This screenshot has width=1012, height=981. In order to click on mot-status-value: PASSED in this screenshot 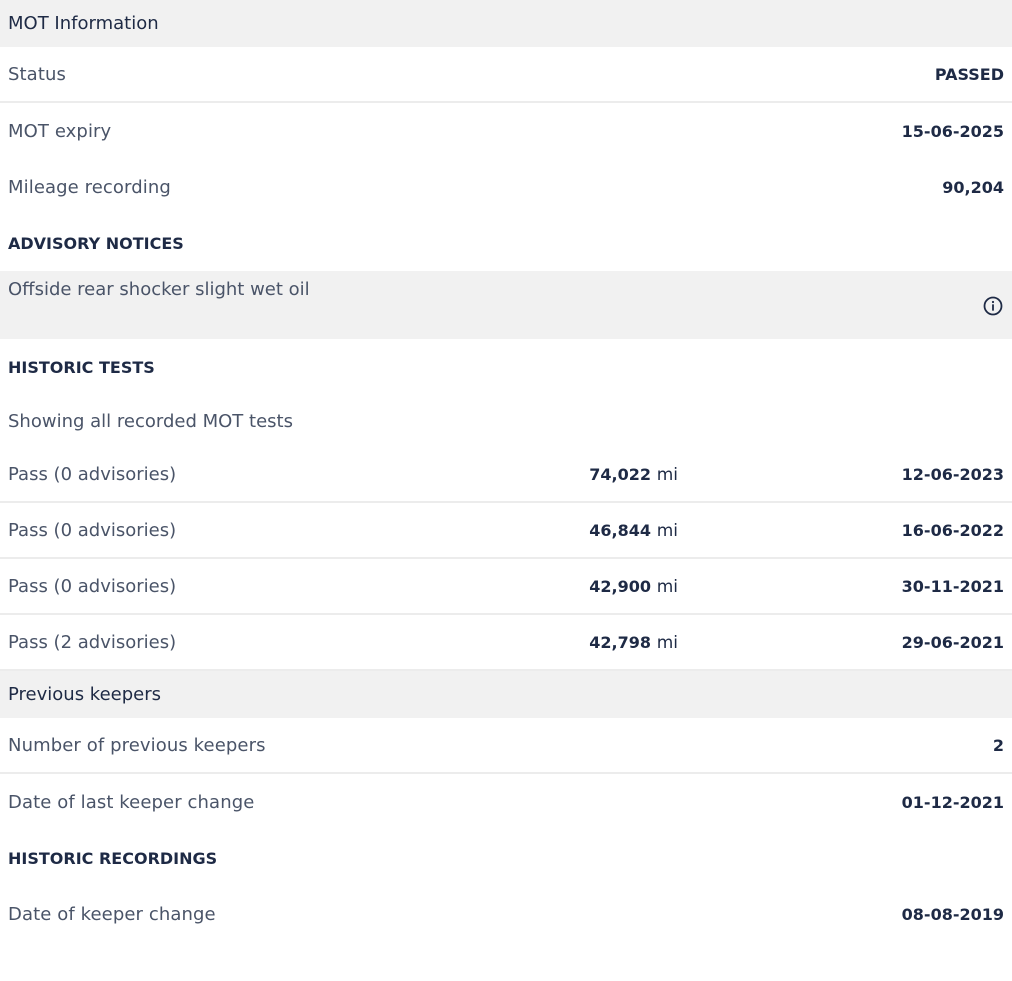, I will do `click(969, 74)`.